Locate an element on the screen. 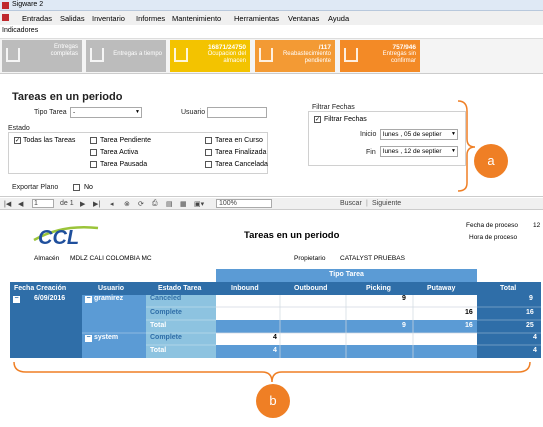 Image resolution: width=543 pixels, height=427 pixels. header-outbound: Outbound is located at coordinates (311, 288).